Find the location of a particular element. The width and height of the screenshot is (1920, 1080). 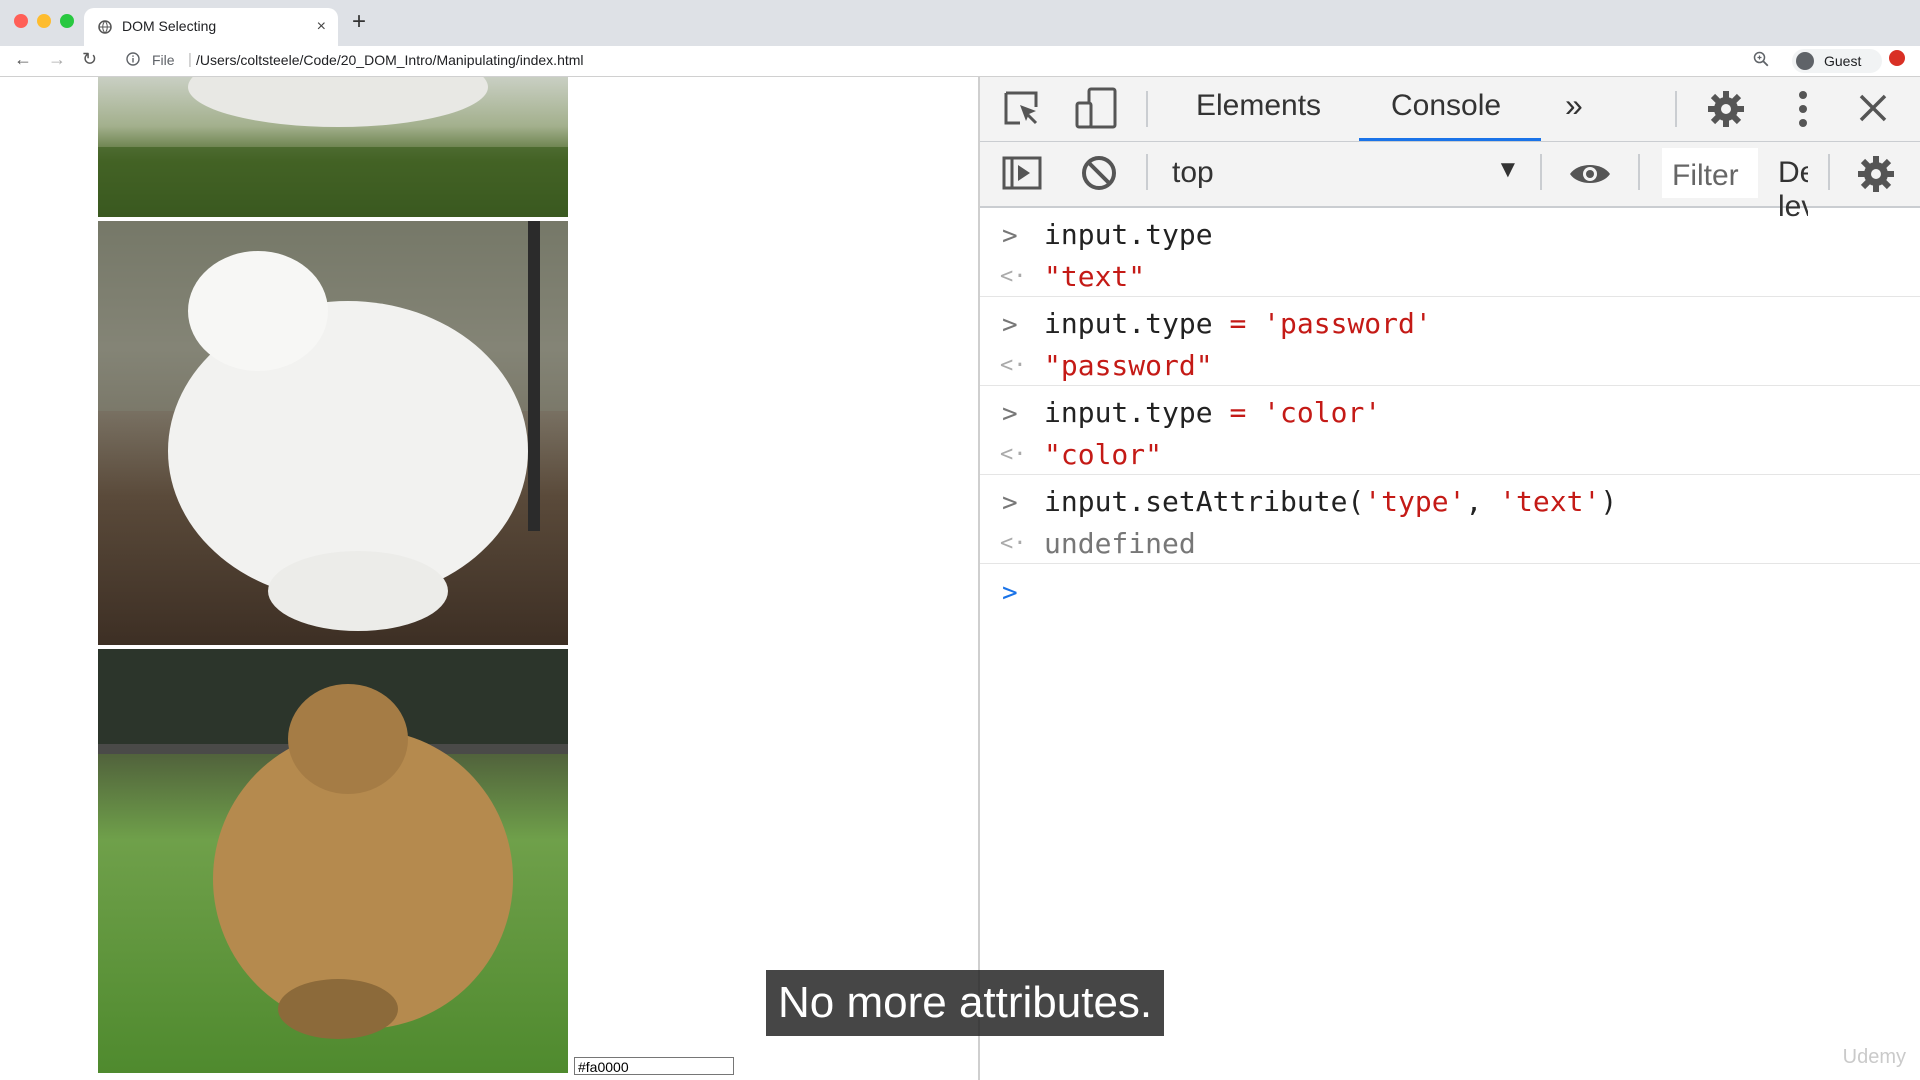

profile-button: Guest is located at coordinates (1837, 61).